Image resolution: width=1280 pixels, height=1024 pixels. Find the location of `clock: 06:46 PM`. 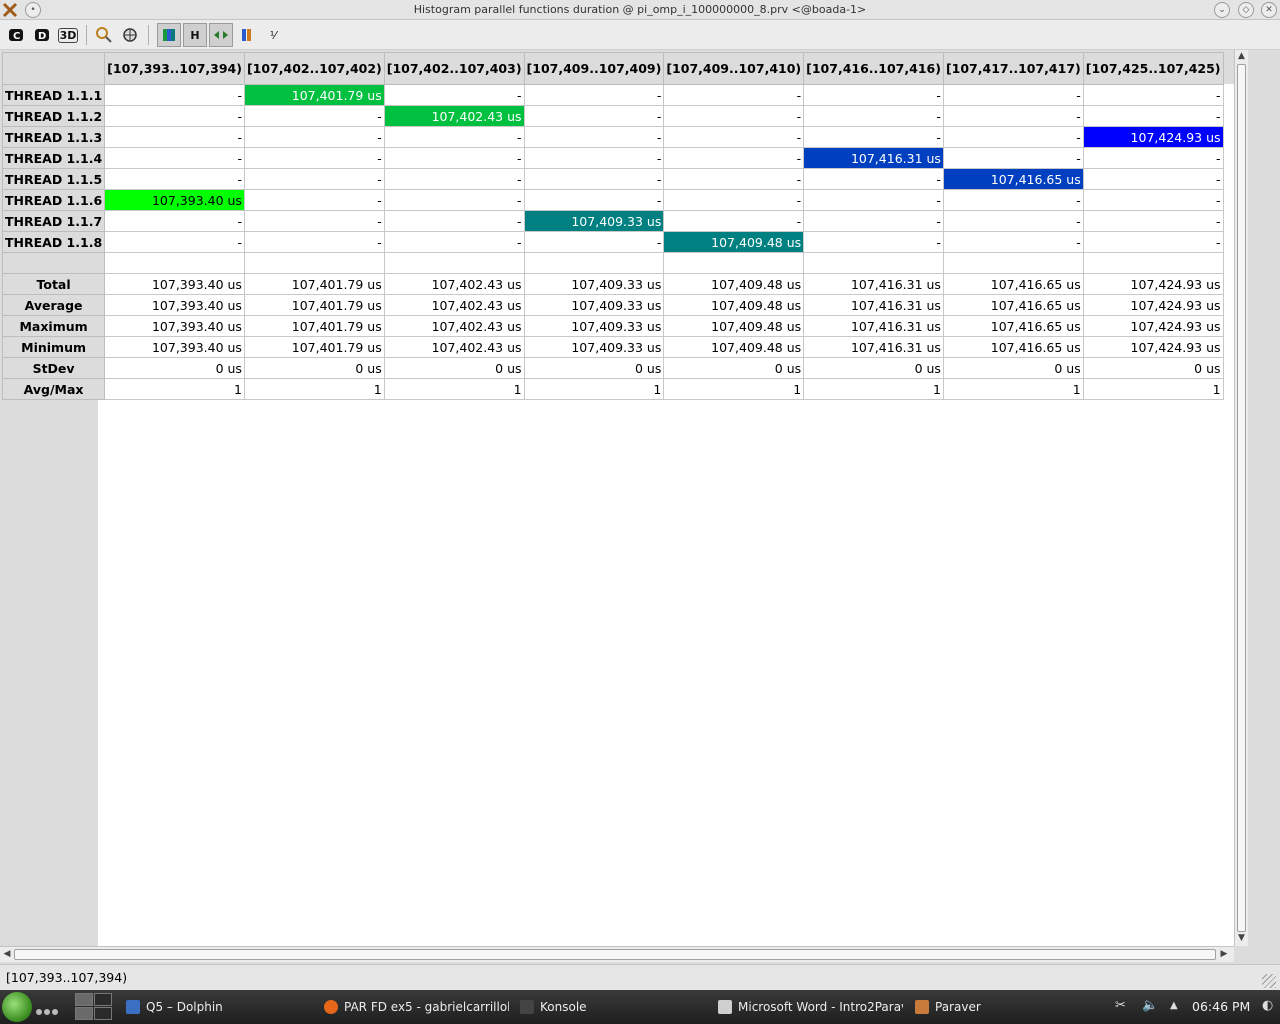

clock: 06:46 PM is located at coordinates (1221, 1006).